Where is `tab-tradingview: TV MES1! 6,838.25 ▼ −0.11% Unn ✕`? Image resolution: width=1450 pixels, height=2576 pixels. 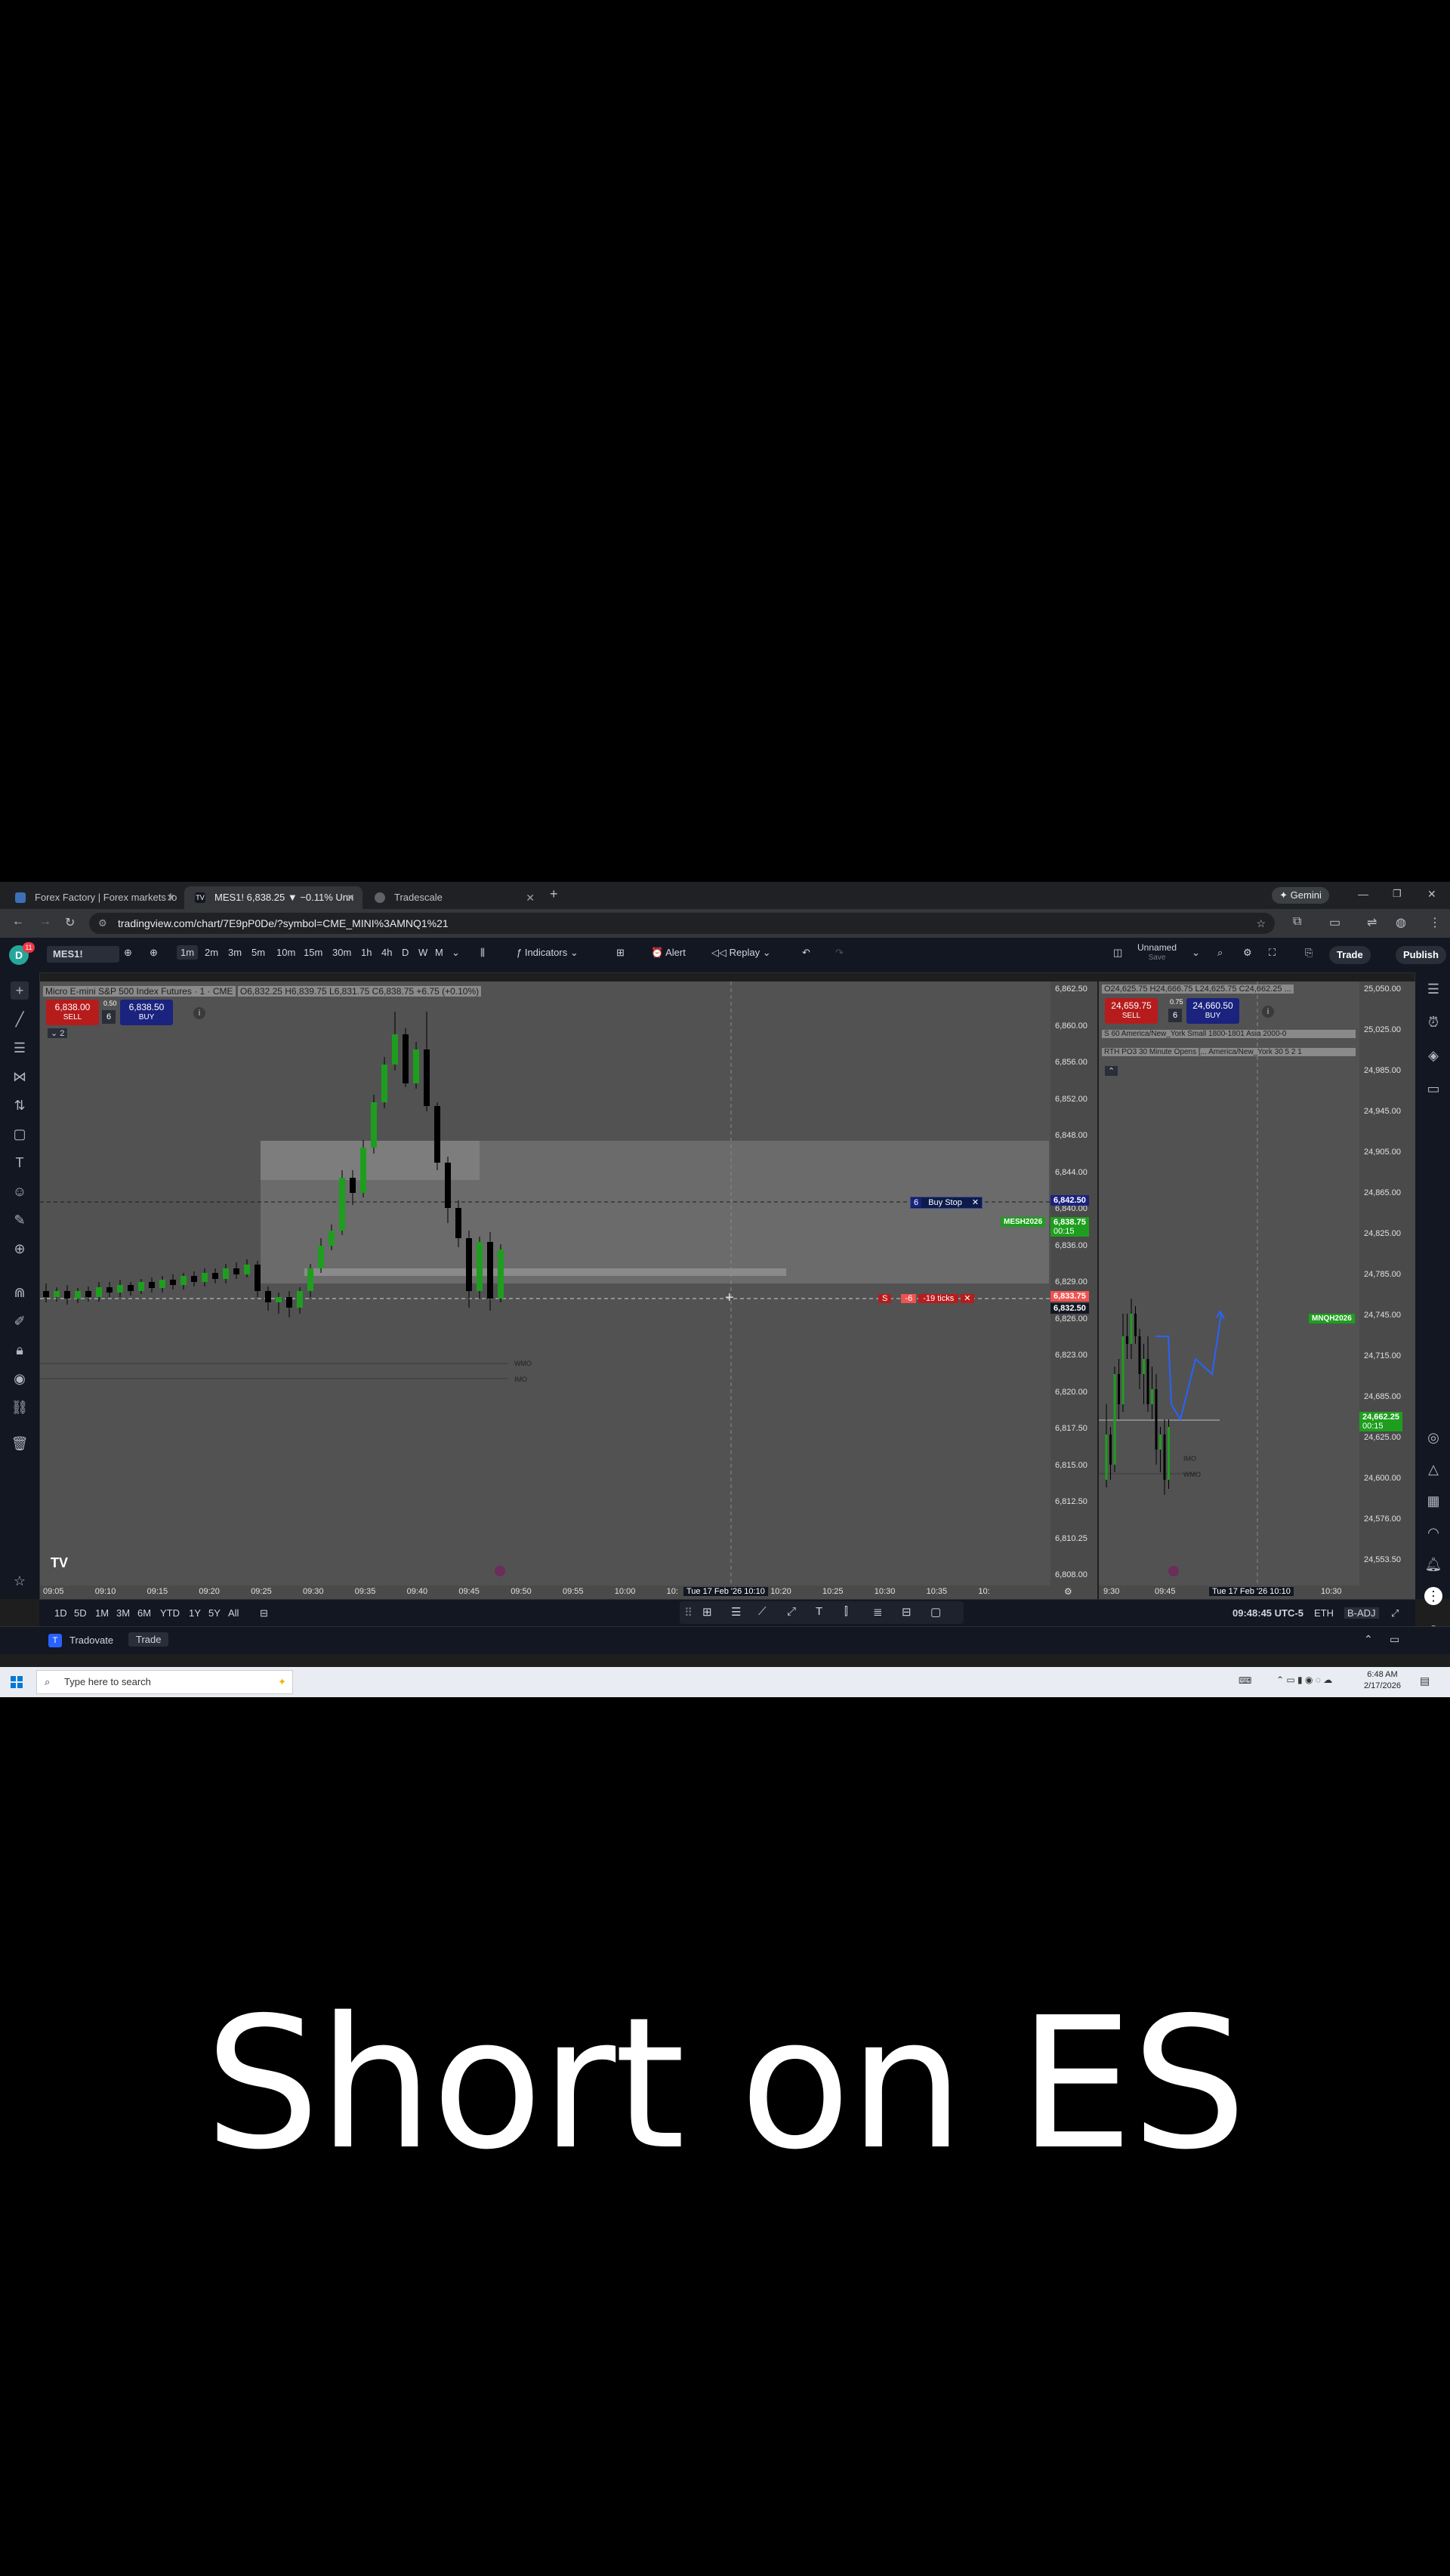
tab-tradingview: TV MES1! 6,838.25 ▼ −0.11% Unn ✕ is located at coordinates (273, 898).